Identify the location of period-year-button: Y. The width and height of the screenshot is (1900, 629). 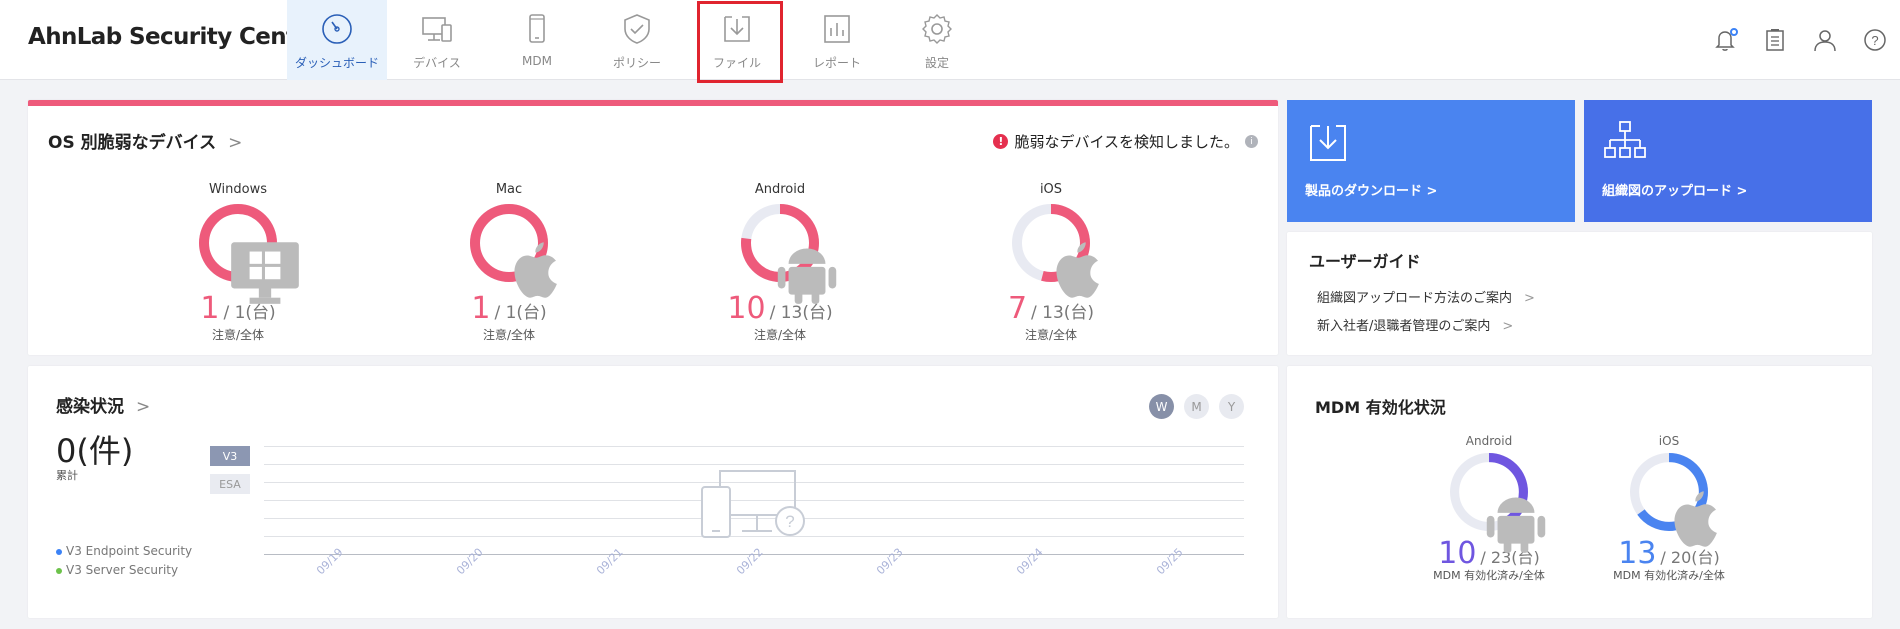
(1231, 406).